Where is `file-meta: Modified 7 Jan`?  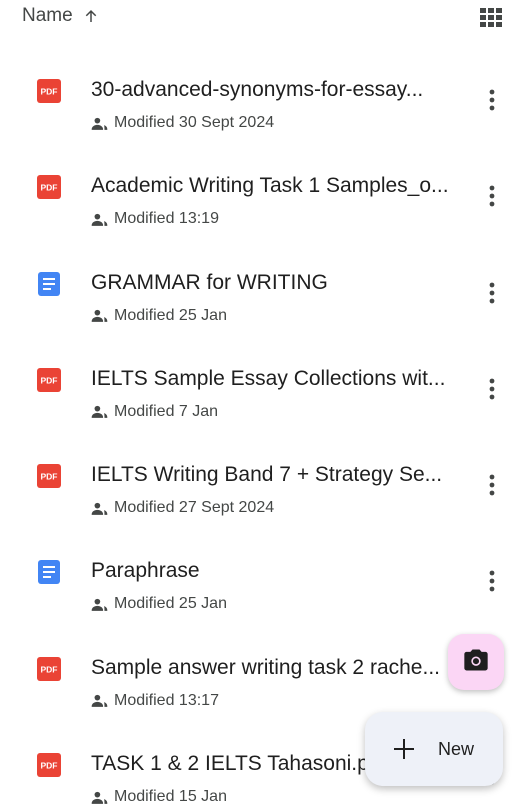 file-meta: Modified 7 Jan is located at coordinates (154, 412).